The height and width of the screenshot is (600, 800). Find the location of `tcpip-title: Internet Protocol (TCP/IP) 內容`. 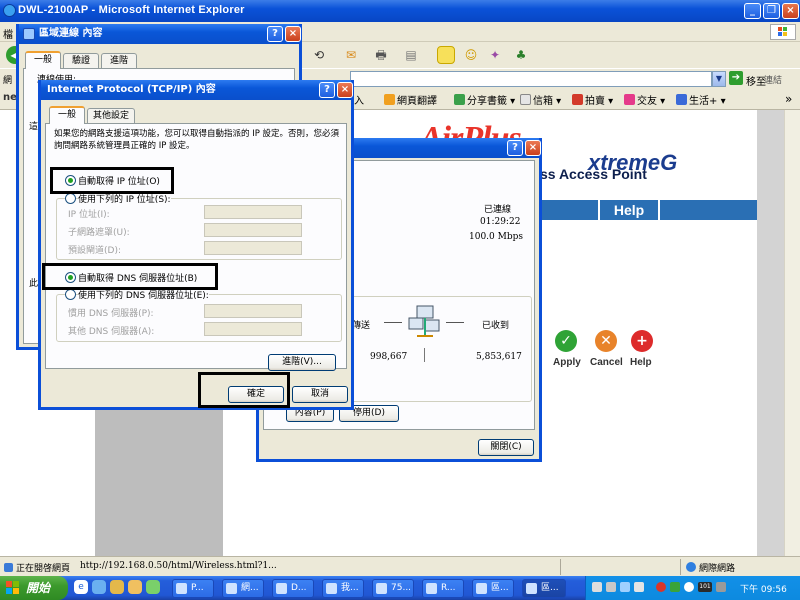

tcpip-title: Internet Protocol (TCP/IP) 內容 is located at coordinates (131, 89).